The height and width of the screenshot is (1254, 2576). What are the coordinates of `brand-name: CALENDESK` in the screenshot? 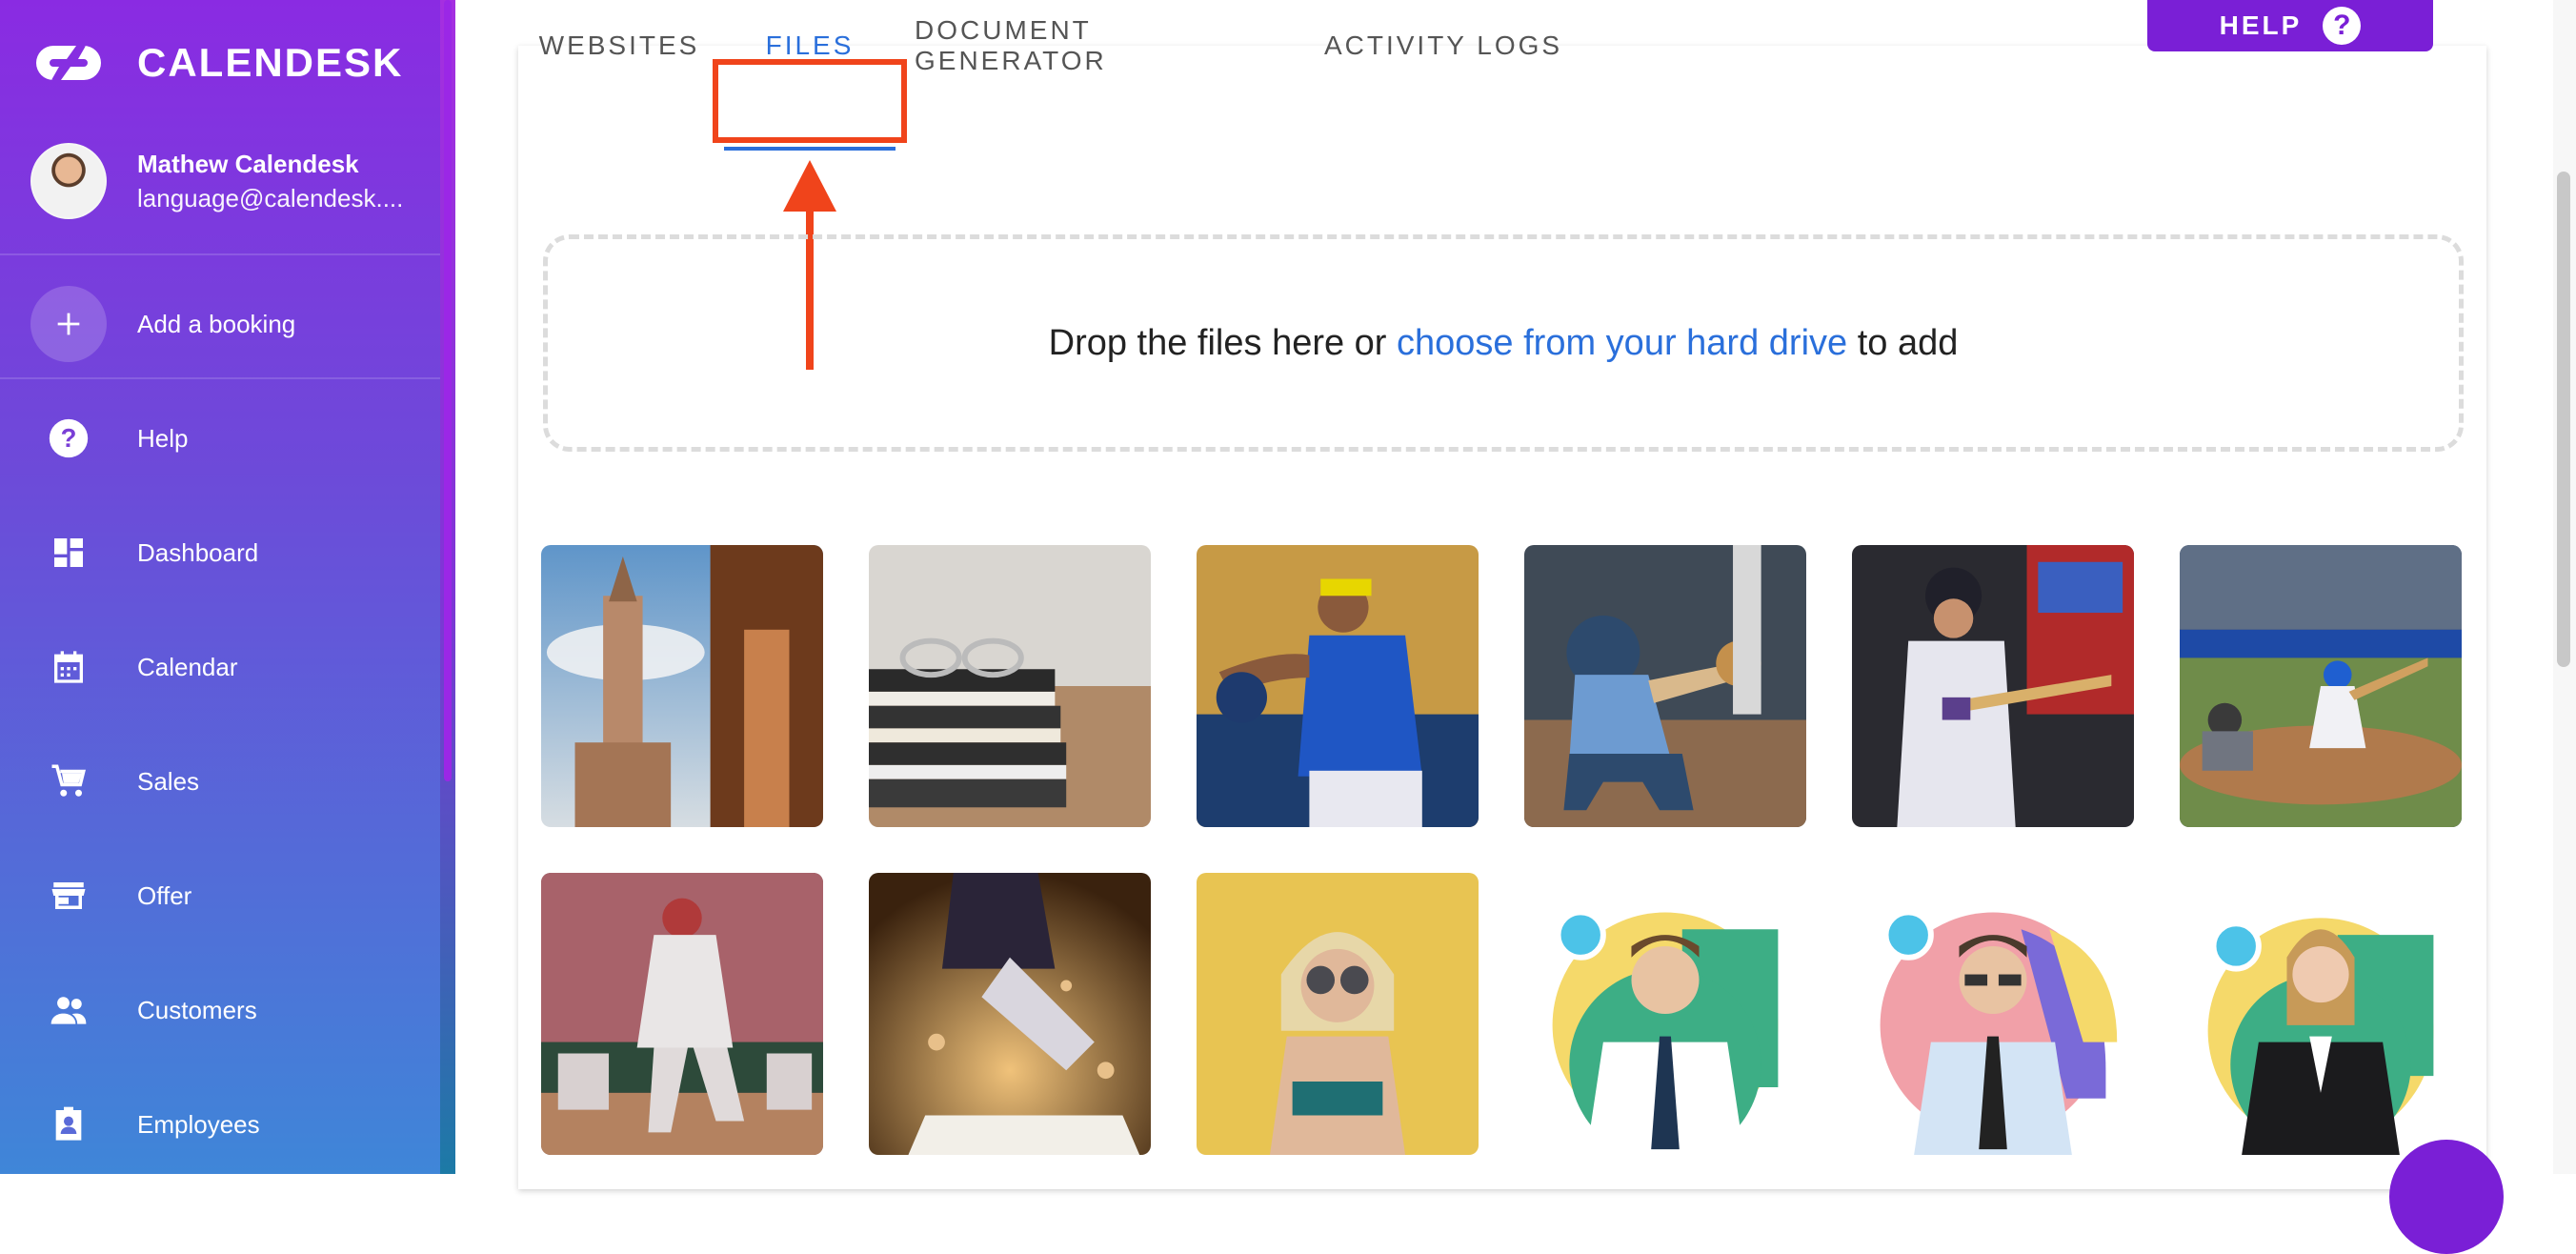 It's located at (271, 63).